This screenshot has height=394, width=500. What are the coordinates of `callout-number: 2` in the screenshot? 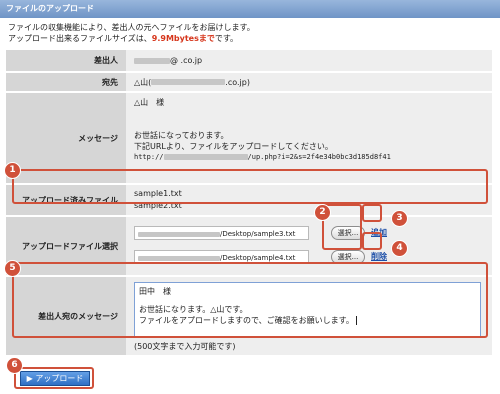 It's located at (322, 212).